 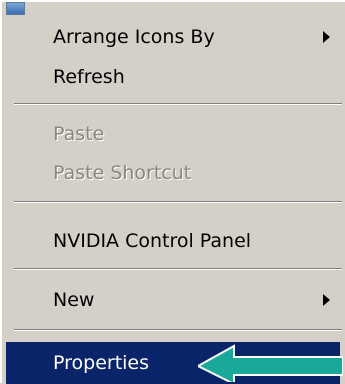 What do you see at coordinates (152, 241) in the screenshot?
I see `menu-item-label: NVIDIA Control Panel` at bounding box center [152, 241].